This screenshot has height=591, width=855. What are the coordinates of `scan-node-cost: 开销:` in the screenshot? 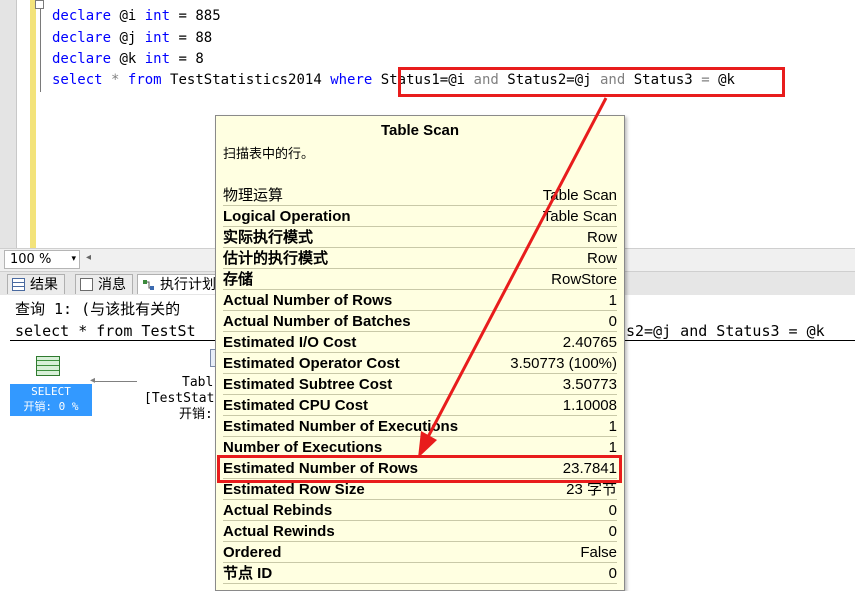 It's located at (196, 414).